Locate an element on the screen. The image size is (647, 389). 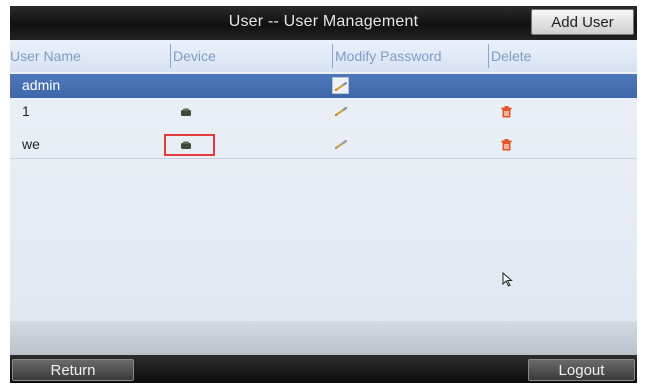
add-user-button: Add User is located at coordinates (582, 22).